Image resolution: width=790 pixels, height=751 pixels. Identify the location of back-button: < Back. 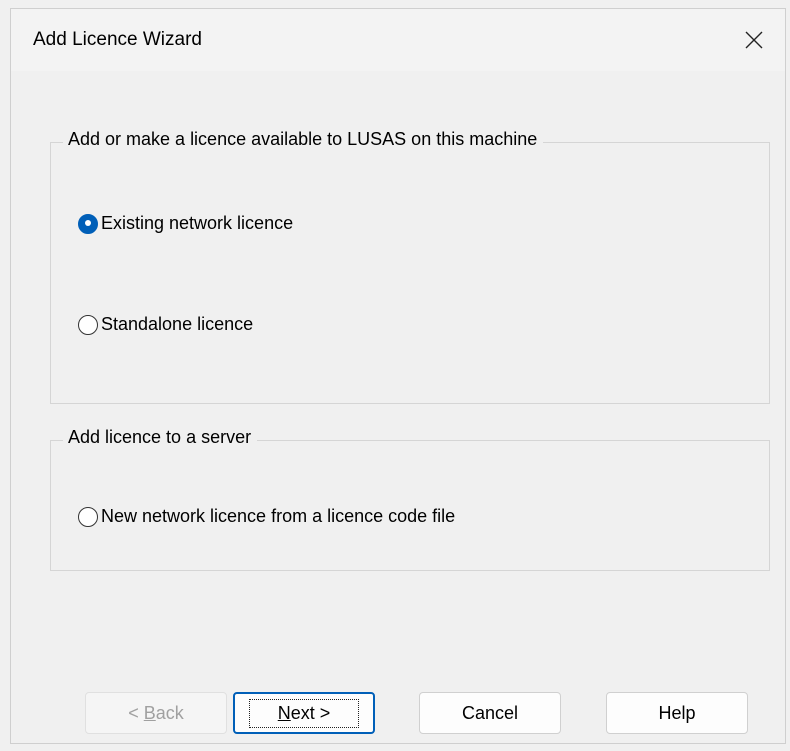
(156, 713).